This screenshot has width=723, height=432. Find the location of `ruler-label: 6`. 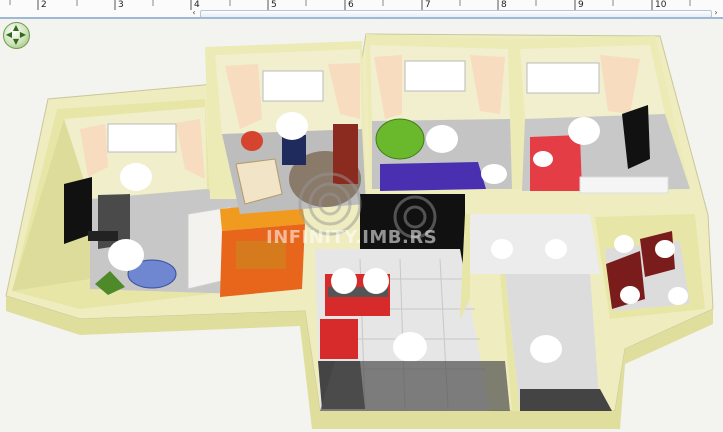

ruler-label: 6 is located at coordinates (351, 5).